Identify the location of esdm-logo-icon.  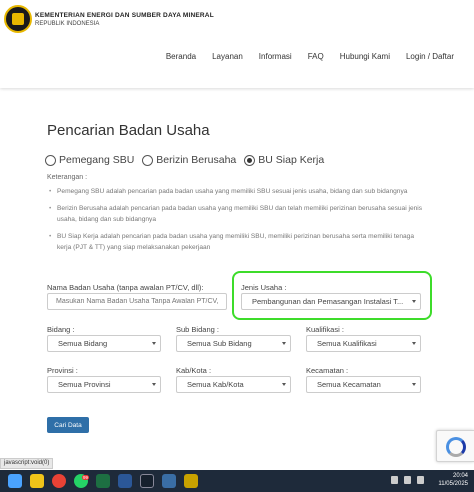
(18, 19).